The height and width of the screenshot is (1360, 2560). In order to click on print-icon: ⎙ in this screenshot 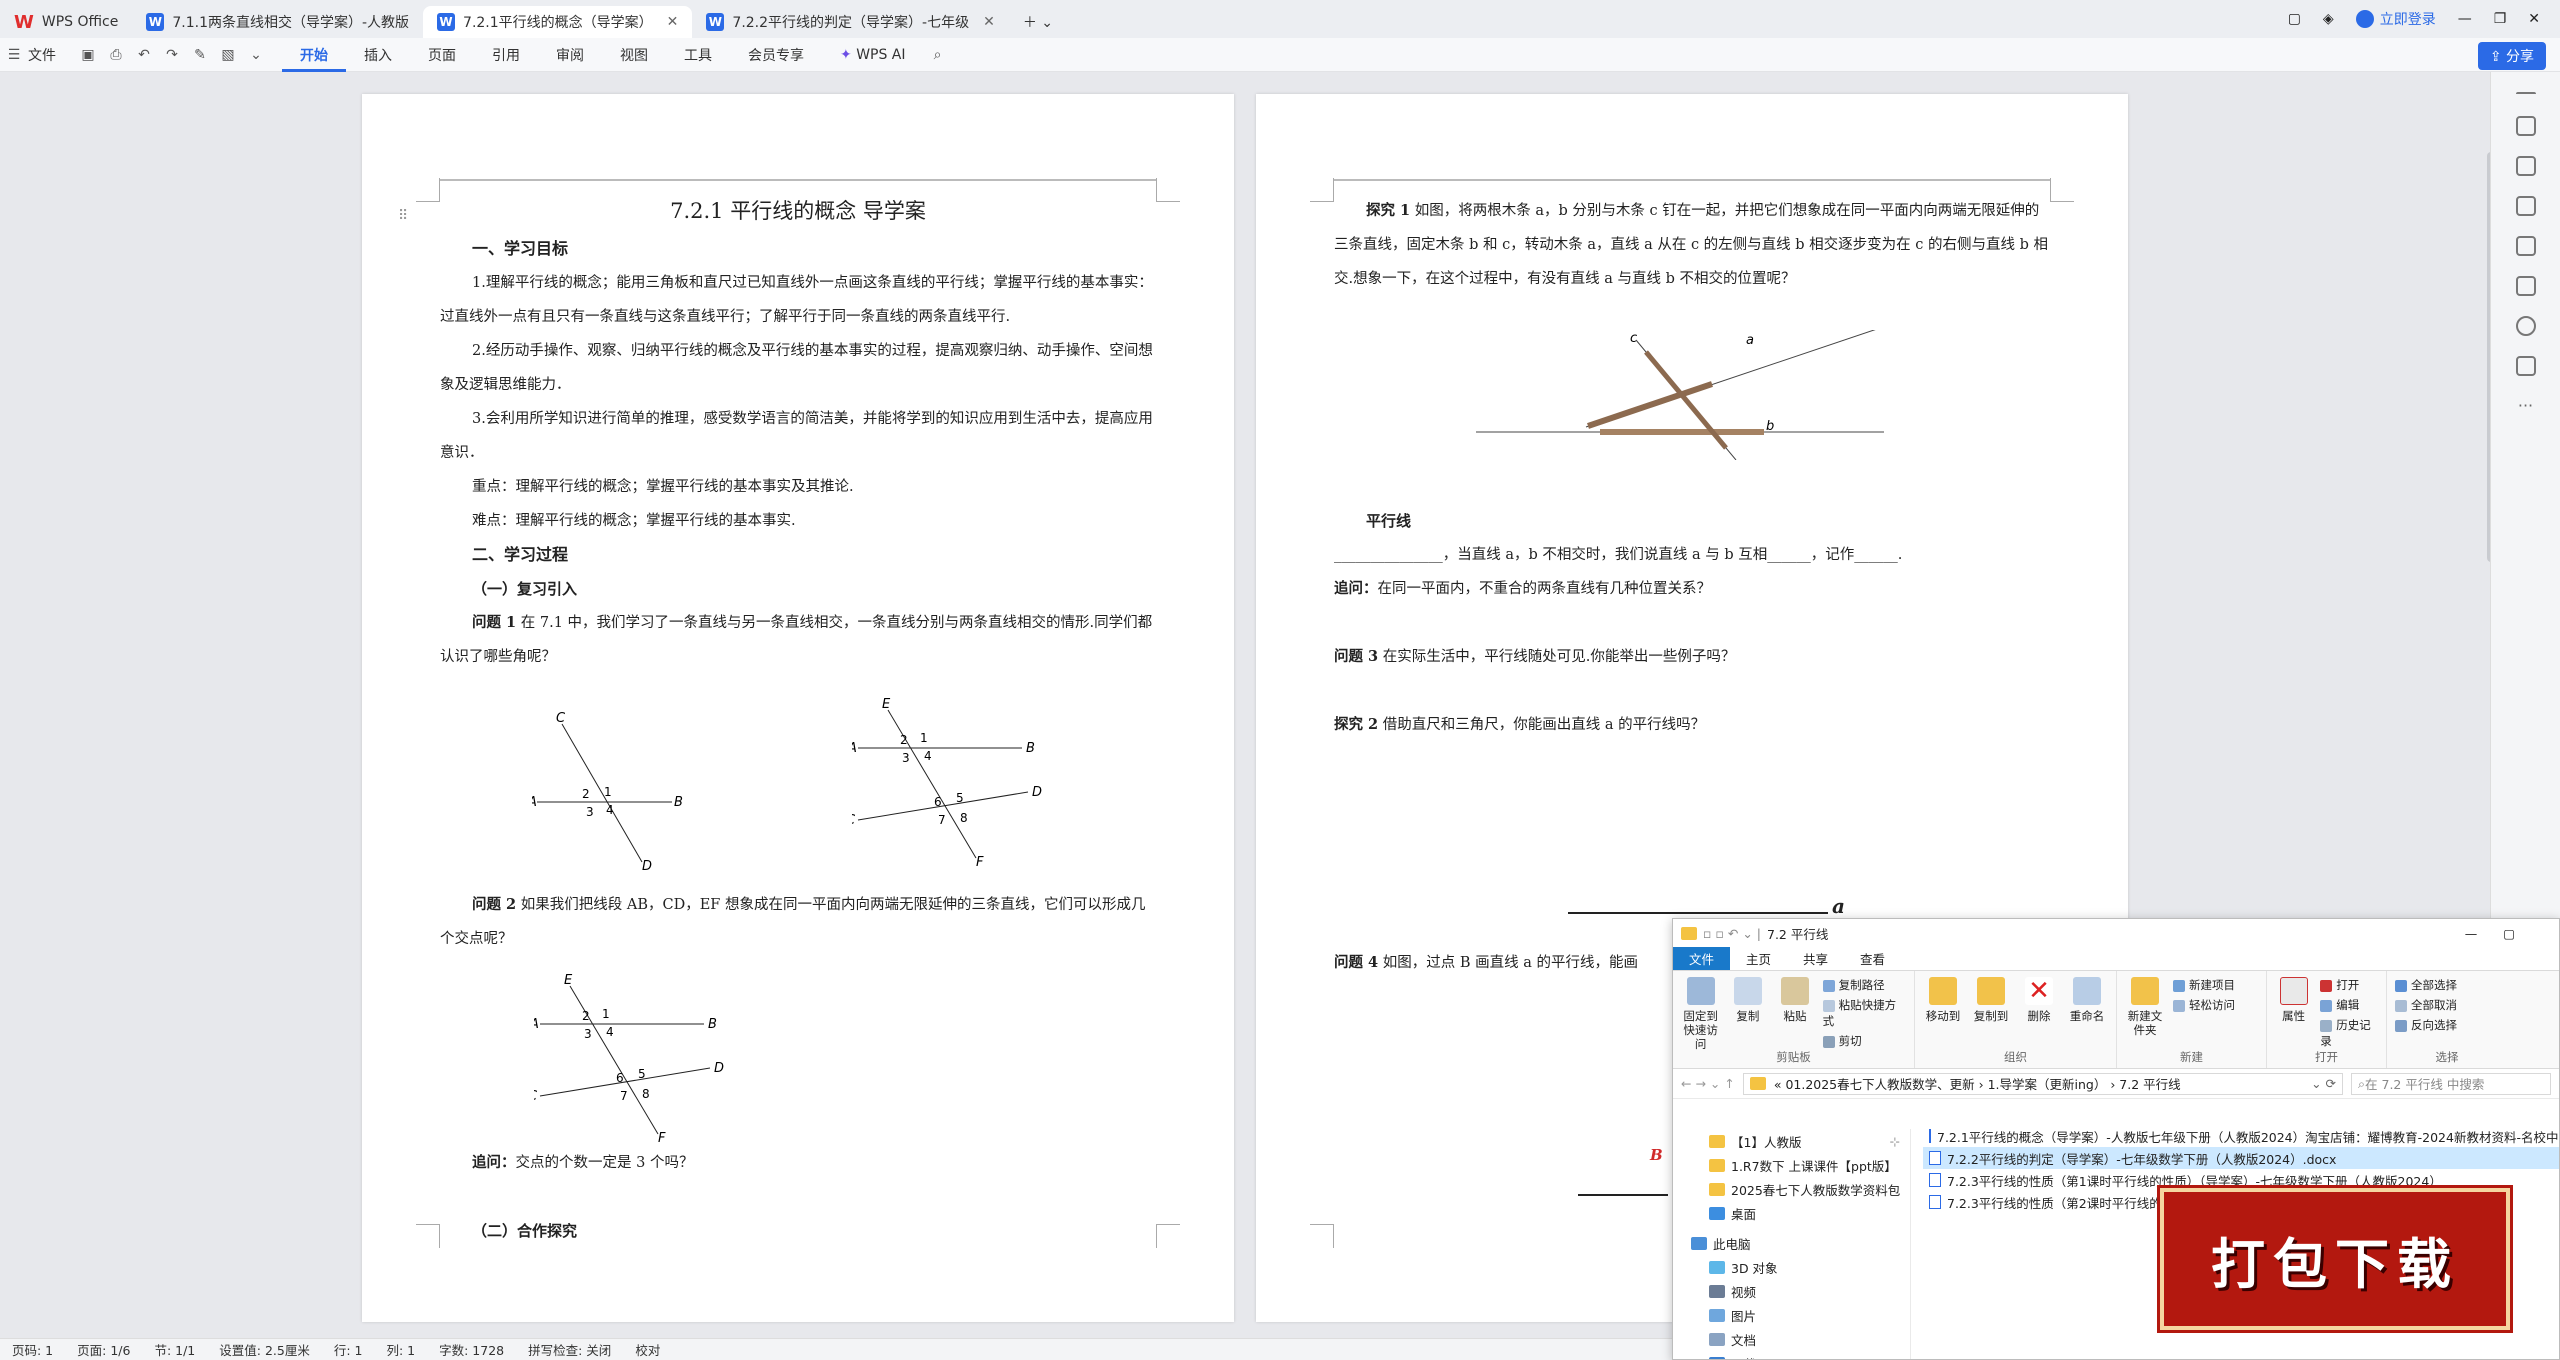, I will do `click(116, 55)`.